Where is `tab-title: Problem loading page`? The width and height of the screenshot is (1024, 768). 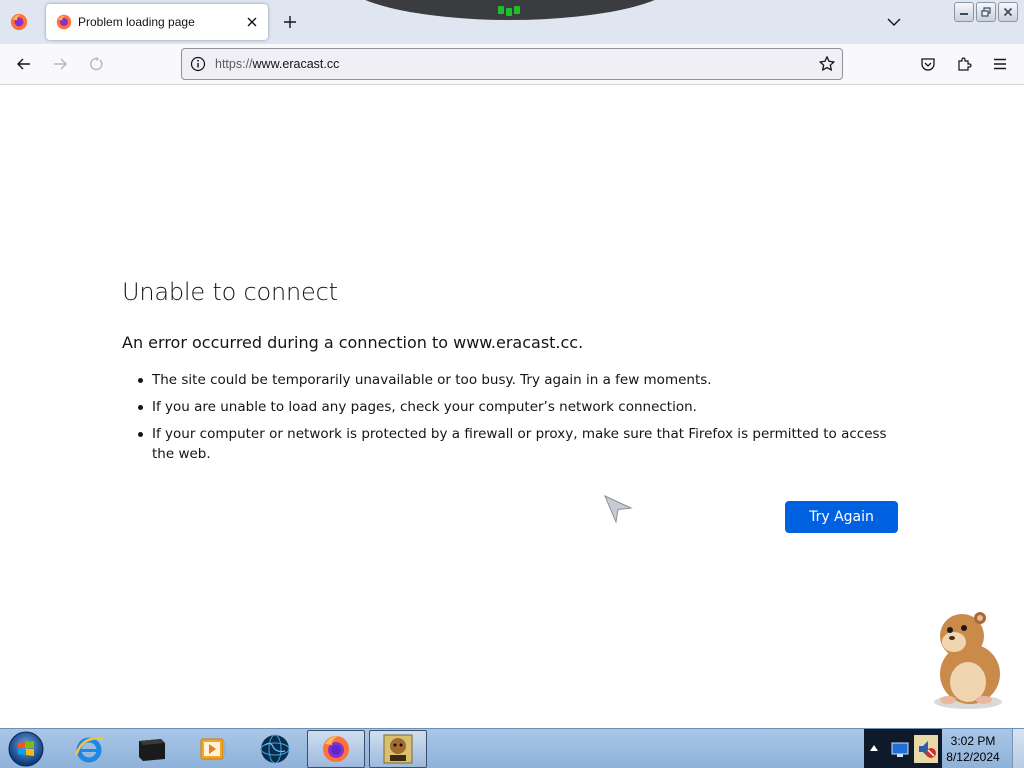 tab-title: Problem loading page is located at coordinates (136, 22).